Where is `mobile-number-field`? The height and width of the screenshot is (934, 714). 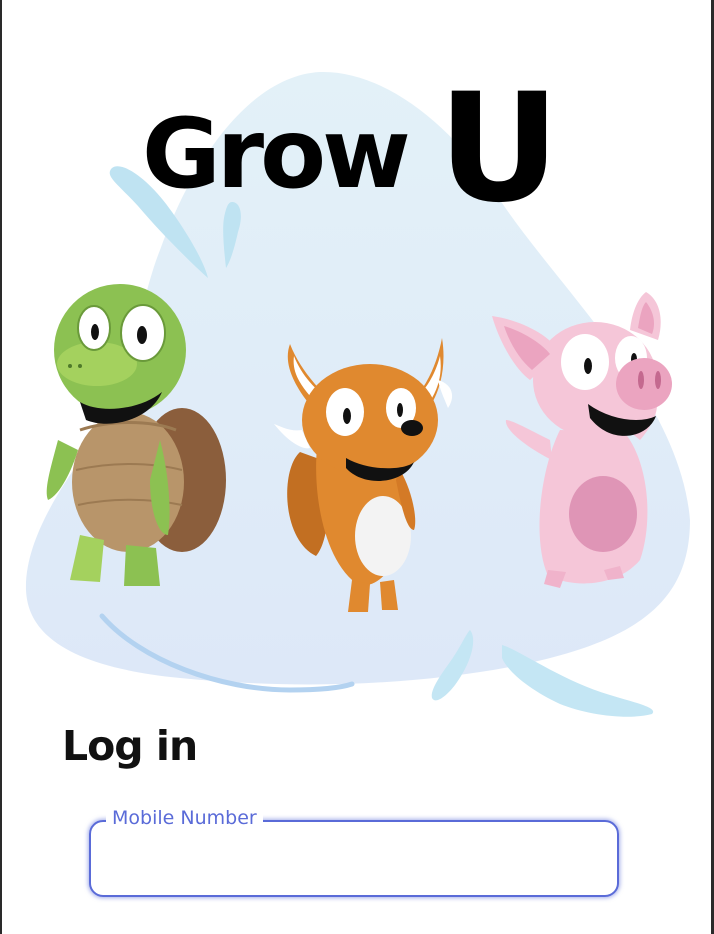 mobile-number-field is located at coordinates (354, 858).